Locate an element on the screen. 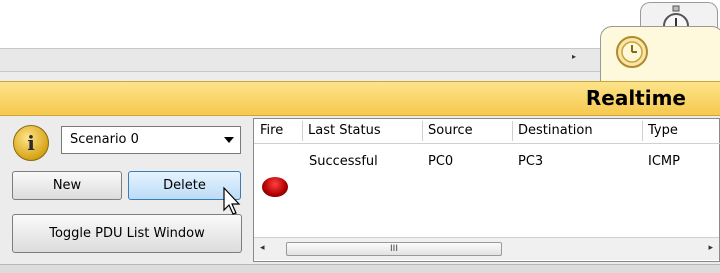 The height and width of the screenshot is (273, 720). table-header-row: Fire Last Status Source Destination Type is located at coordinates (487, 131).